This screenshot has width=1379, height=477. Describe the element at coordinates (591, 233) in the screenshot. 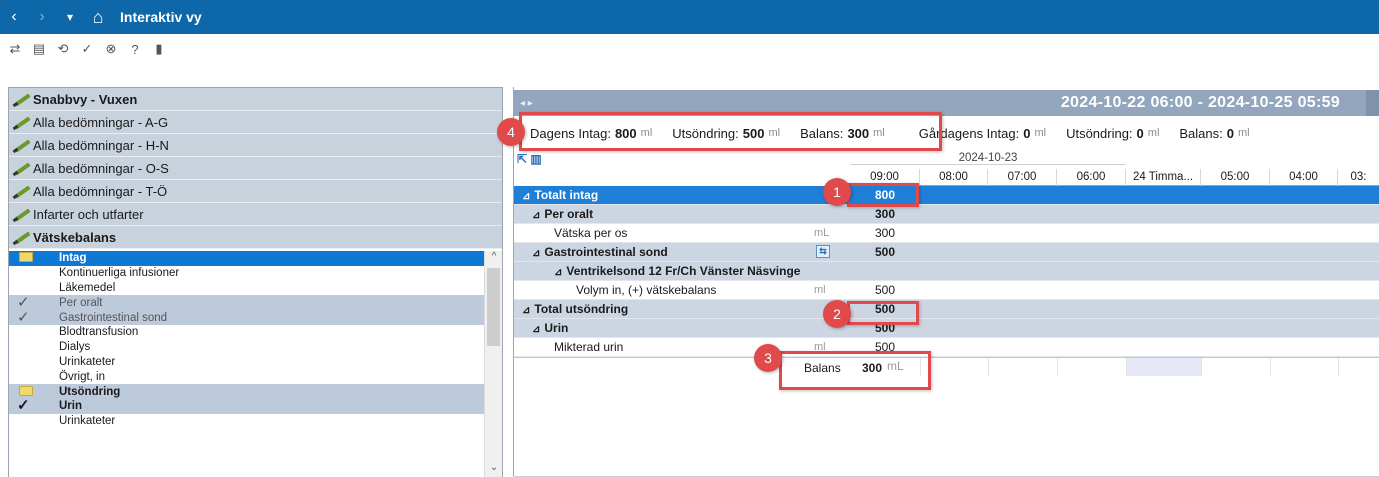

I see `row-label-text: Vätska per os` at that location.